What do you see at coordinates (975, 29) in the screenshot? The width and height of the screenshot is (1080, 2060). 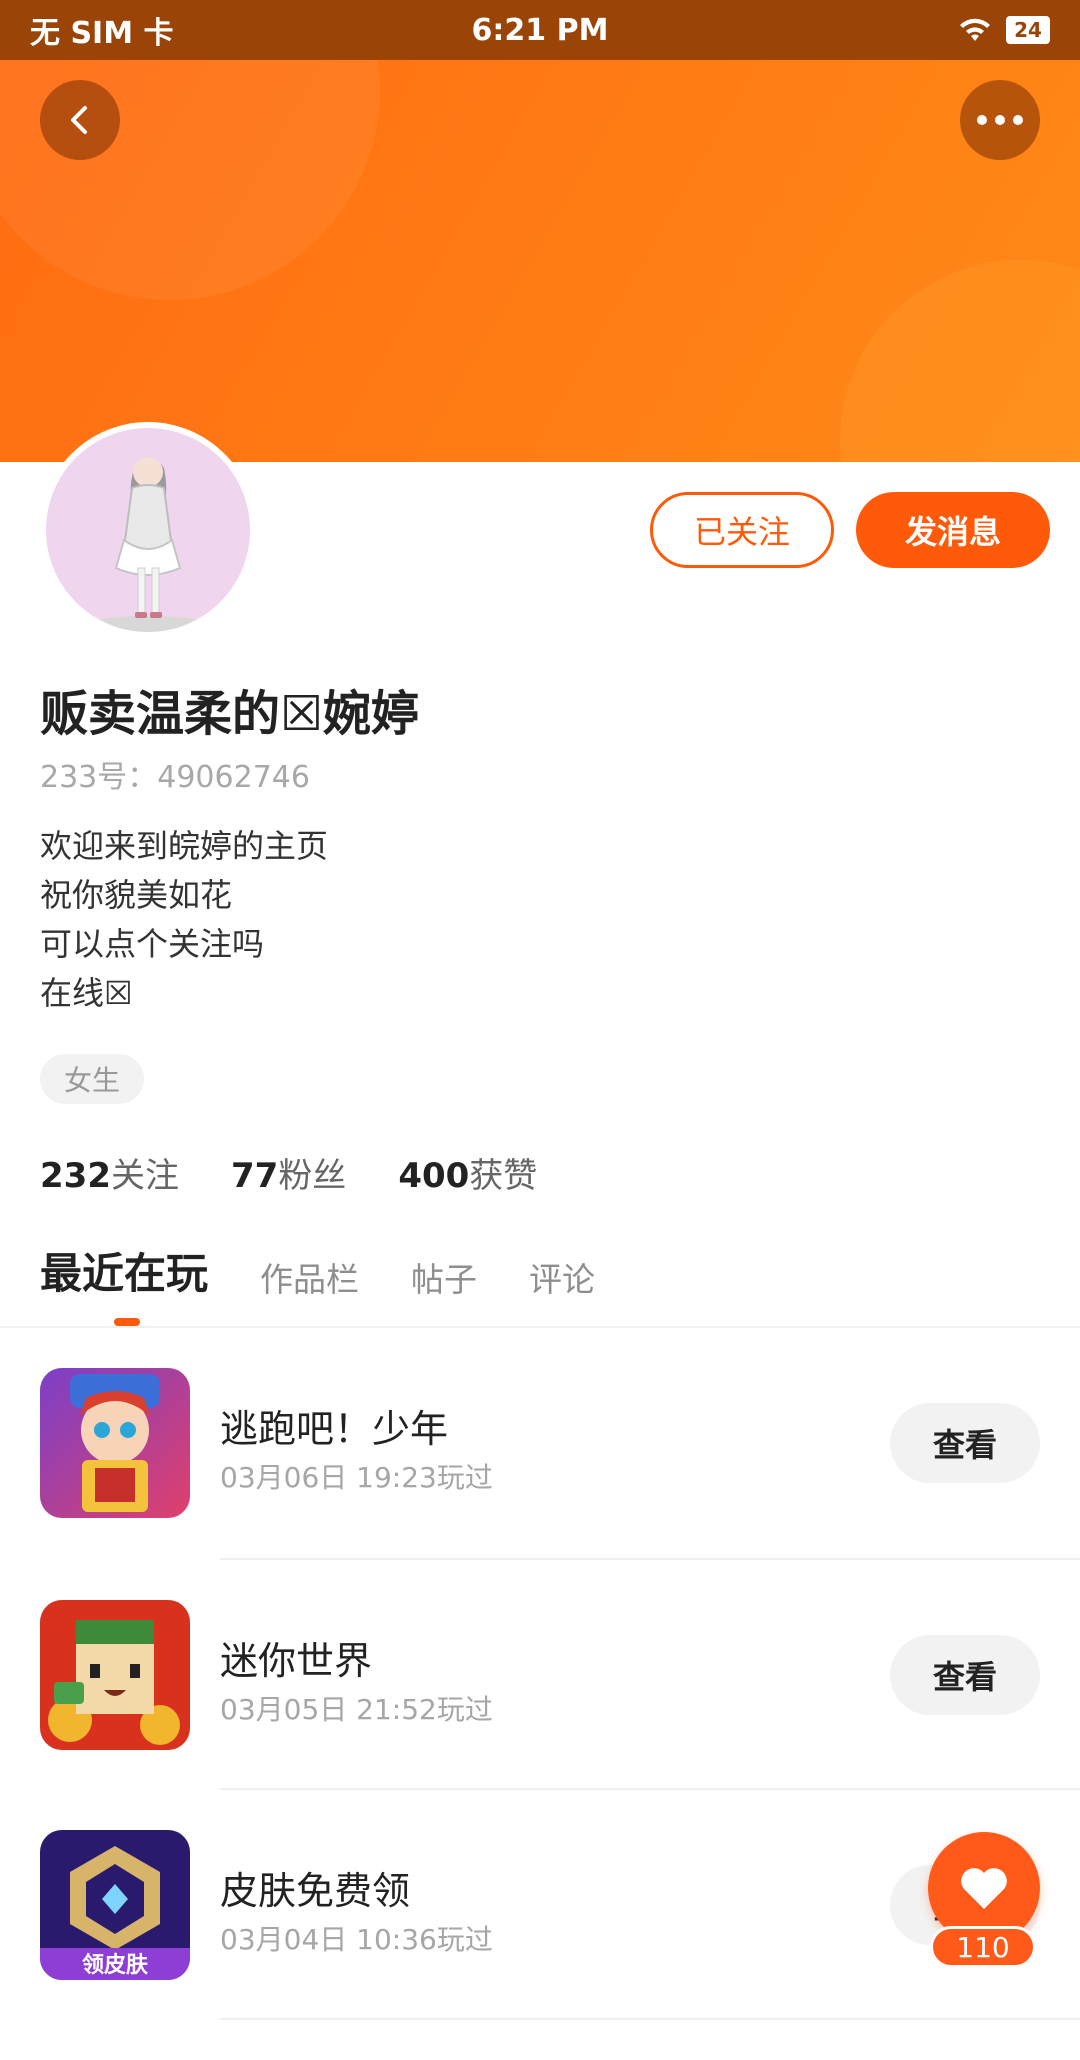 I see `wifi-icon` at bounding box center [975, 29].